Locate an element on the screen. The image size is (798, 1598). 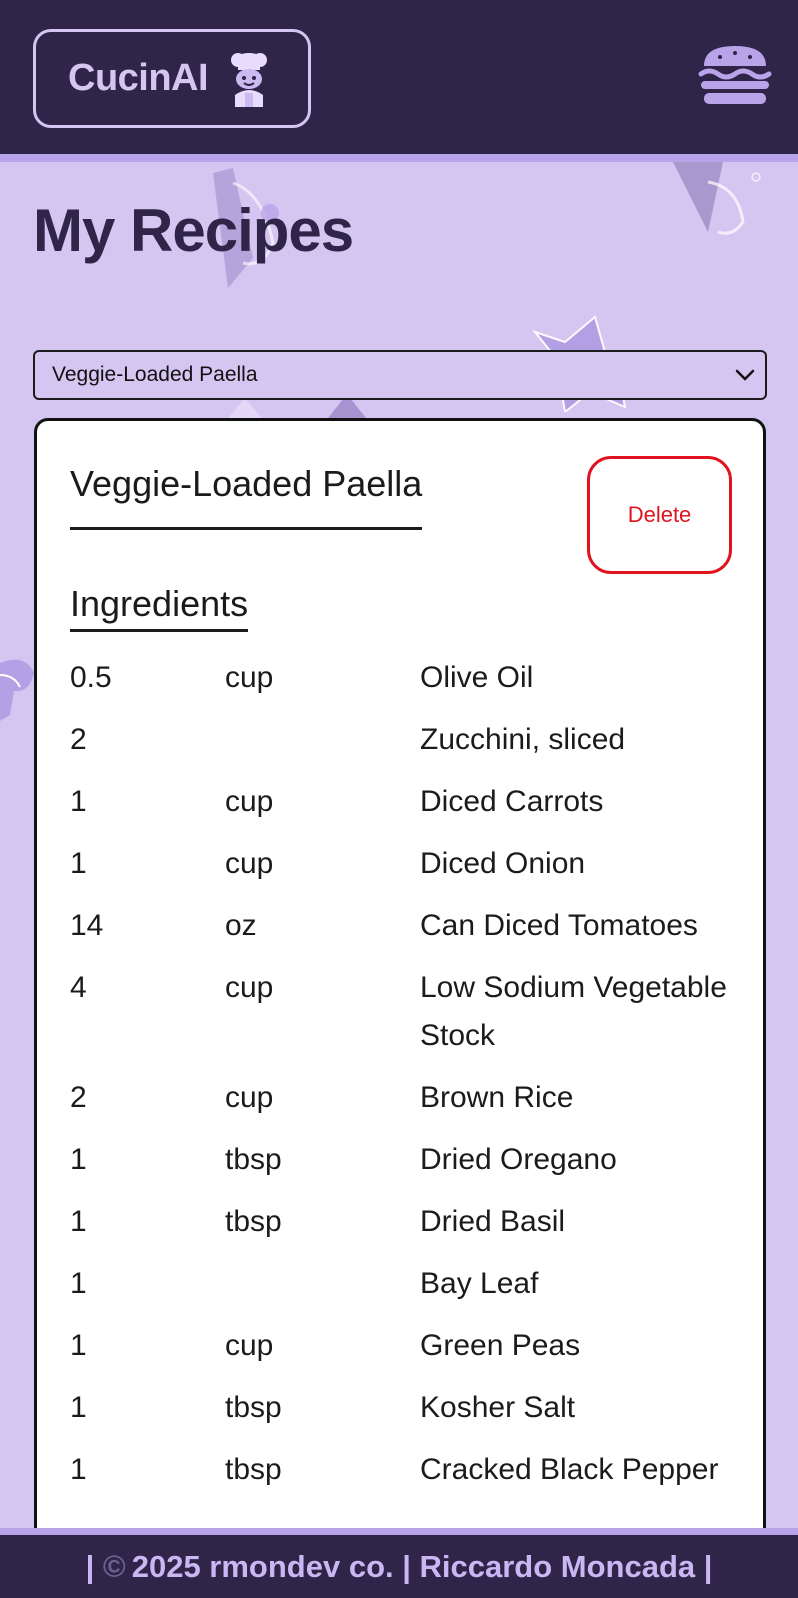
recipe-select-value: Veggie-Loaded Paella is located at coordinates (155, 374).